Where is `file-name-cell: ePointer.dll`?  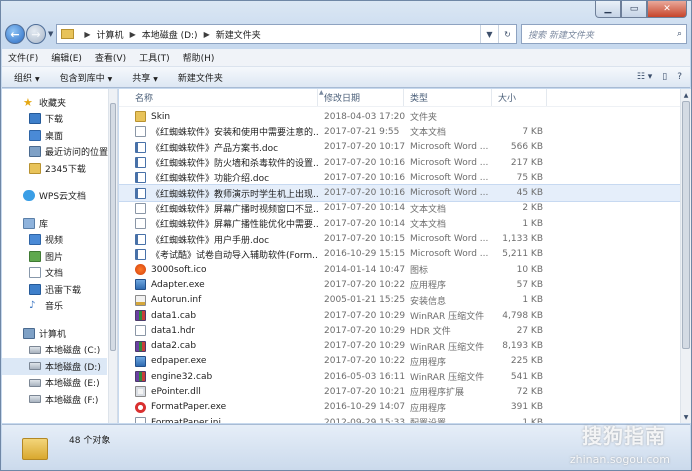
file-name-cell: ePointer.dll is located at coordinates (218, 392).